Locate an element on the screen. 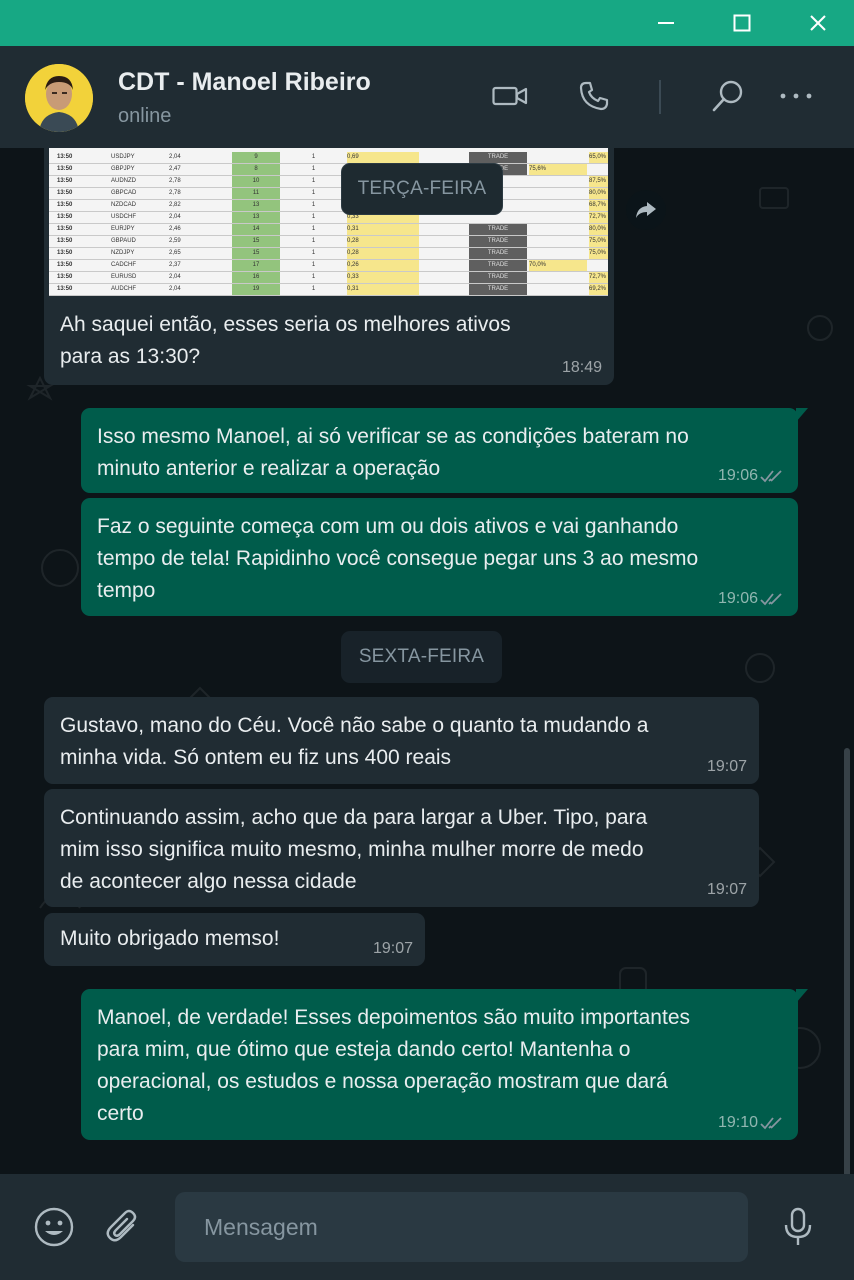  sheet-cell: USDCHF is located at coordinates (123, 217).